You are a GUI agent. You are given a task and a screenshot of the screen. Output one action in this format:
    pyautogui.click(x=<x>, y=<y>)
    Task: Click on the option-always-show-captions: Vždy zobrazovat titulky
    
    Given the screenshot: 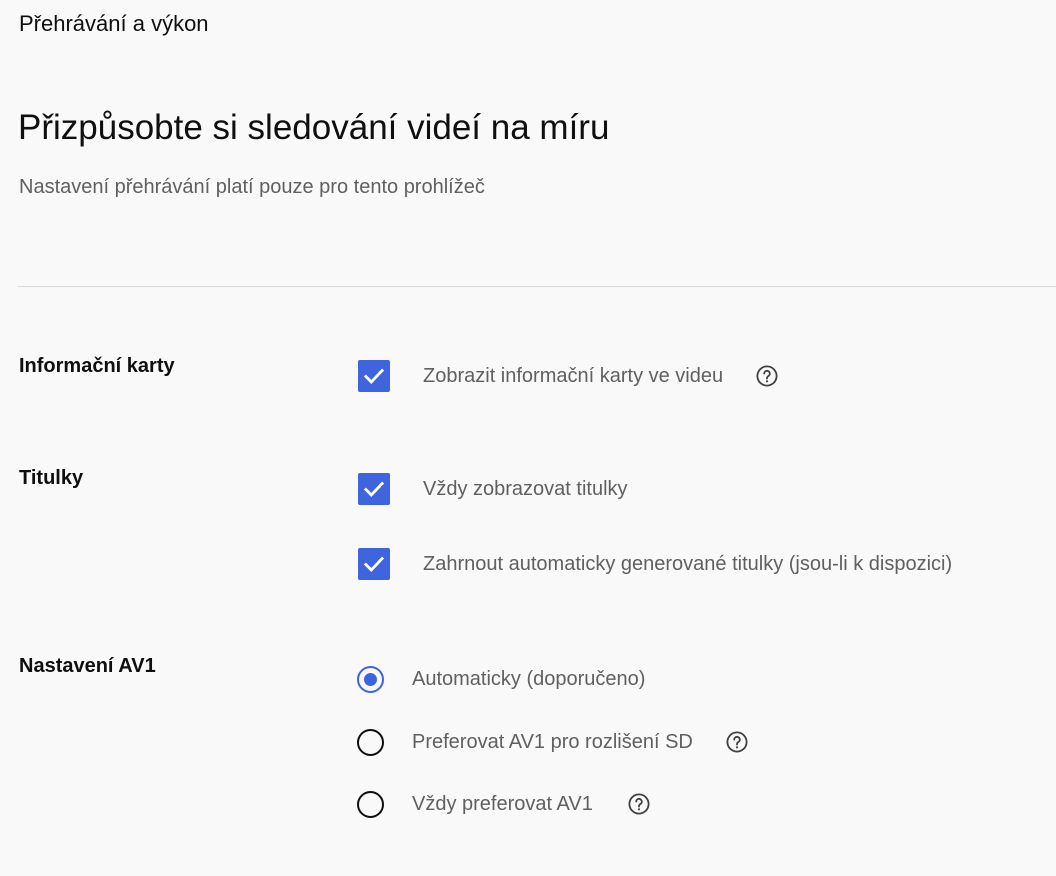 What is the action you would take?
    pyautogui.click(x=493, y=489)
    